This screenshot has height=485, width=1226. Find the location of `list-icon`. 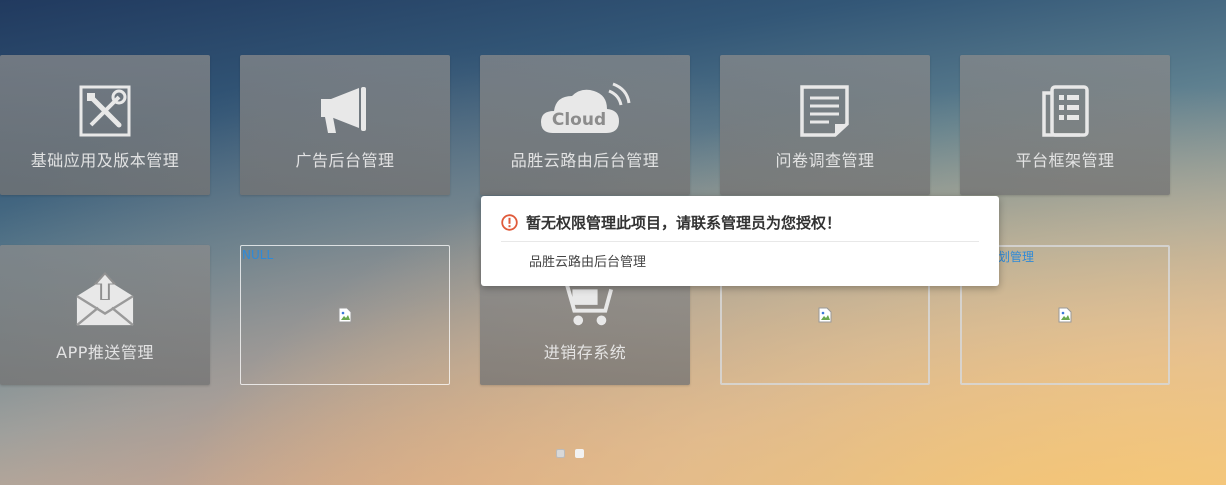

list-icon is located at coordinates (1065, 111).